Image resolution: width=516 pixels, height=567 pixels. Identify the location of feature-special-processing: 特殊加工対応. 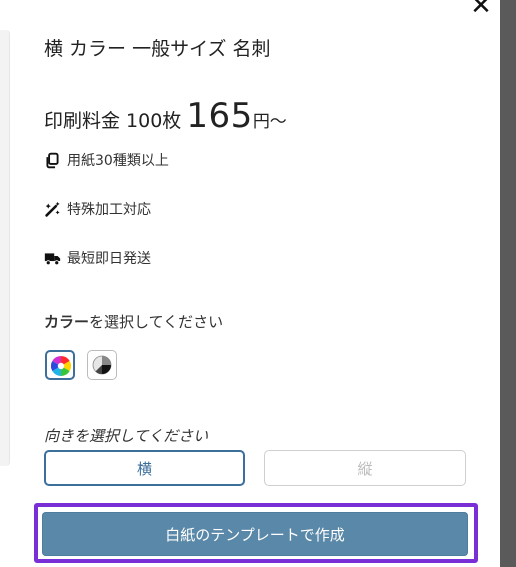
(97, 209).